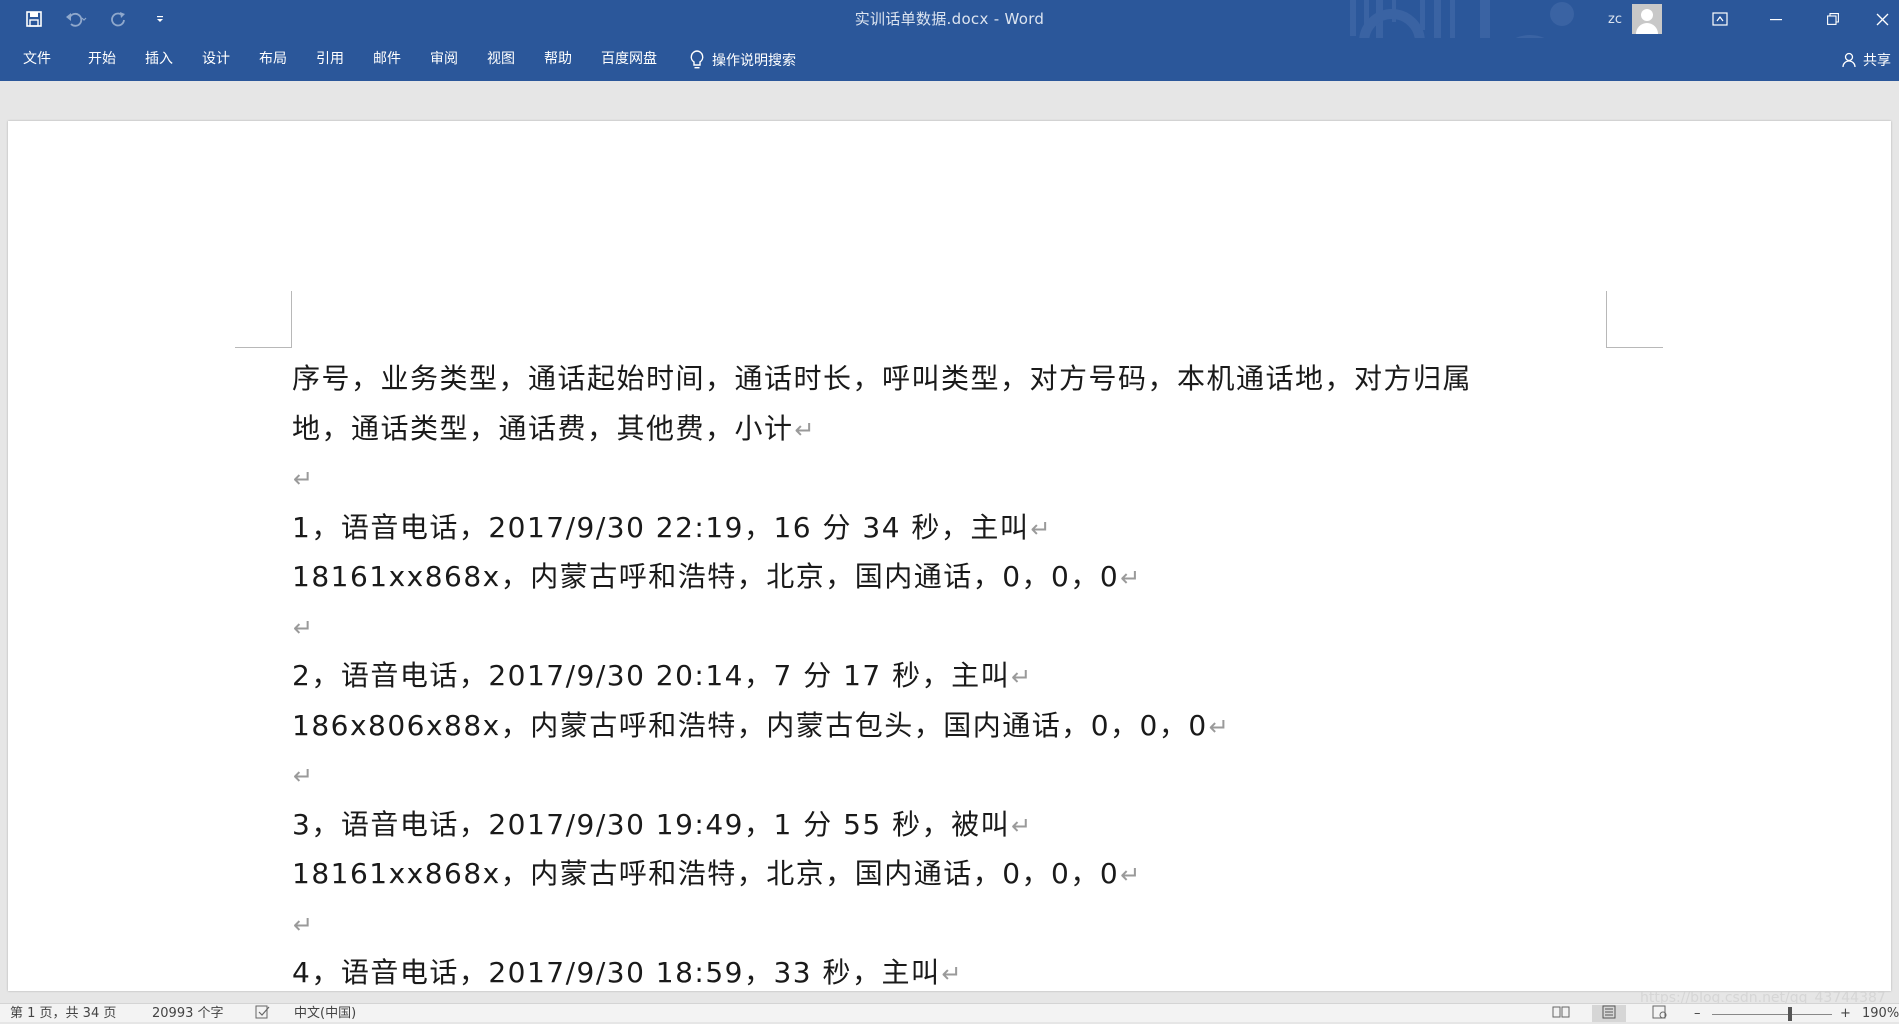  I want to click on tab-mailings: 邮件, so click(387, 59).